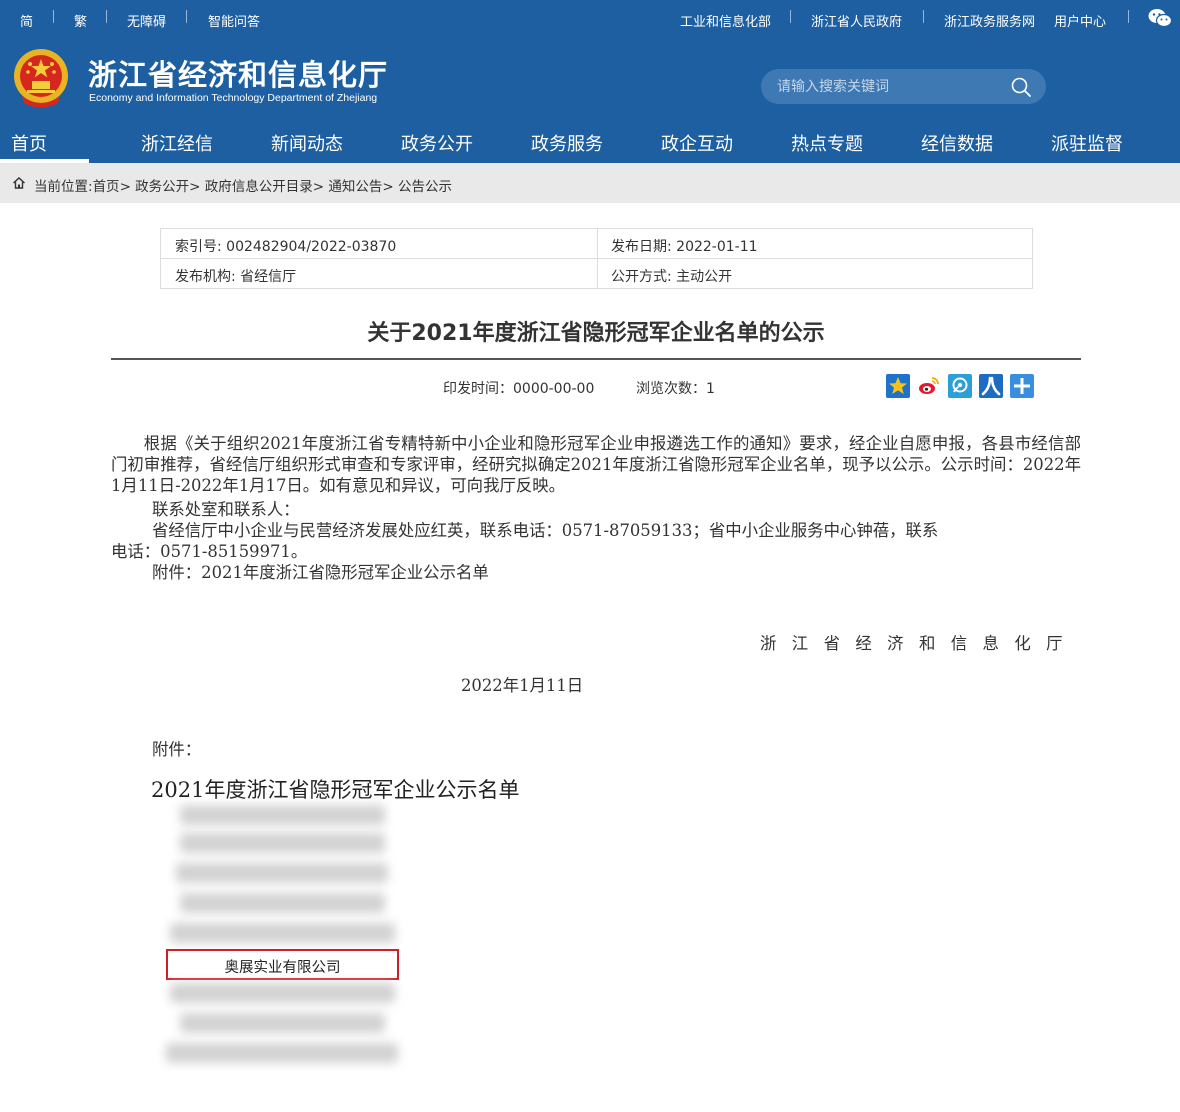  What do you see at coordinates (590, 183) in the screenshot?
I see `breadcrumb: 当前位置:首页> 政务公开> 政府信息公开目录> 通知公告> 公告公示` at bounding box center [590, 183].